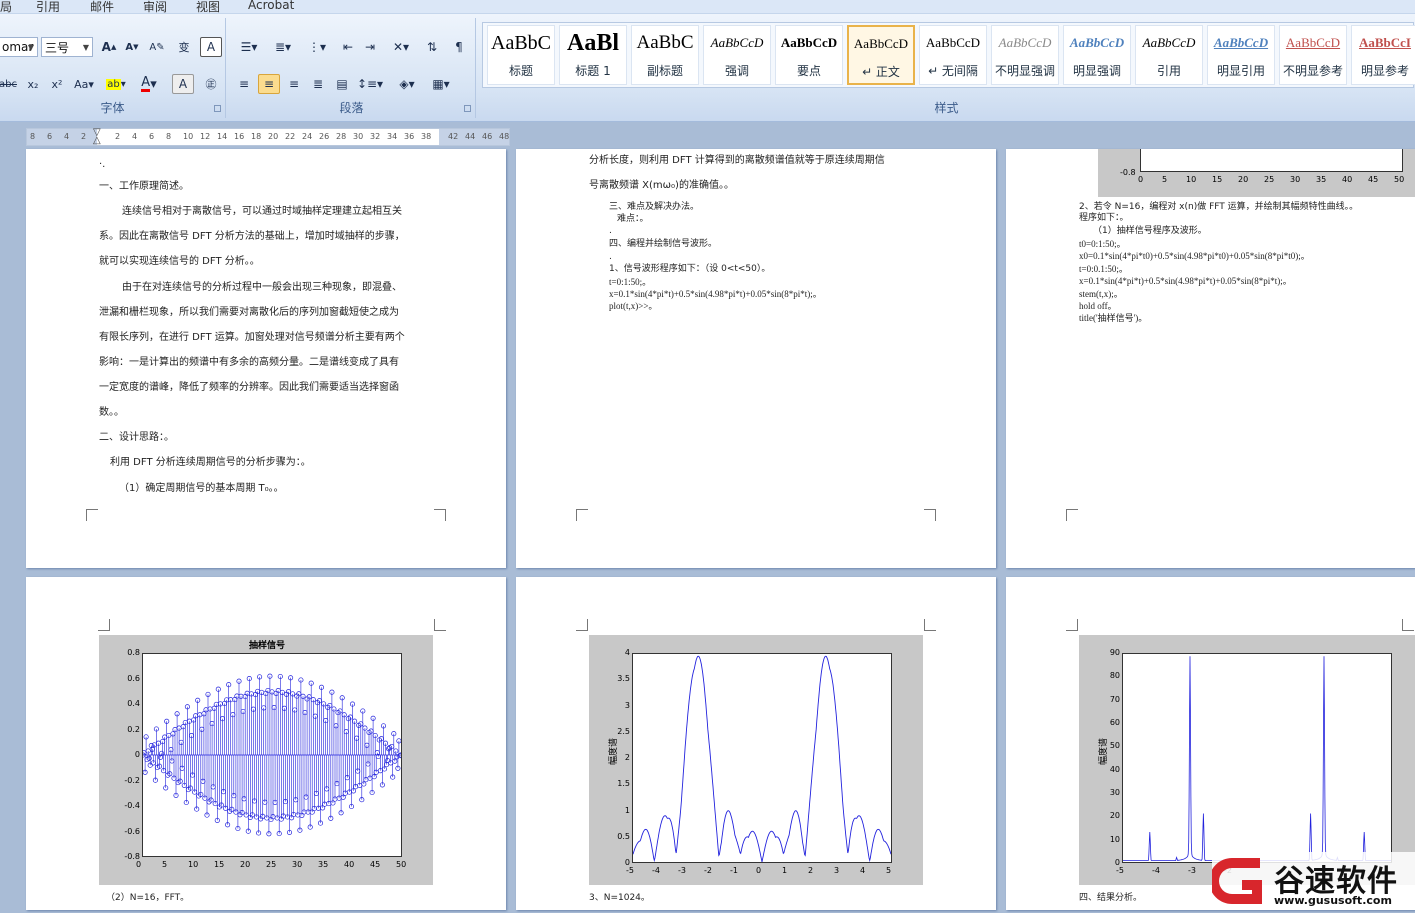 The width and height of the screenshot is (1415, 913). What do you see at coordinates (184, 47) in the screenshot?
I see `phonetic-guide-icon: 变` at bounding box center [184, 47].